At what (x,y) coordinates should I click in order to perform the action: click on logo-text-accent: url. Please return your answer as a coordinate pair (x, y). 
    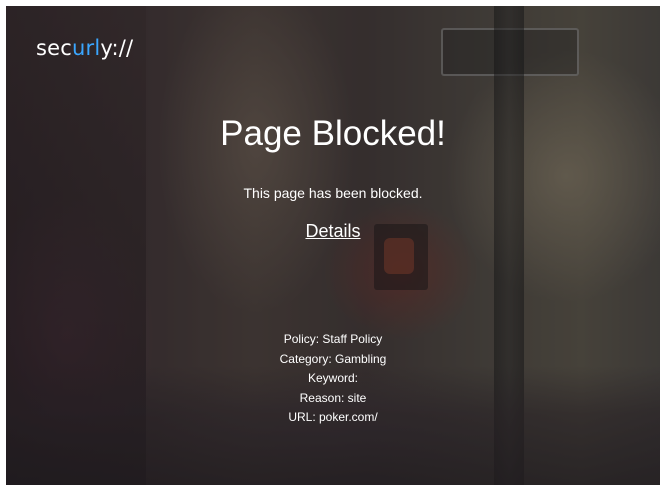
    Looking at the image, I should click on (86, 48).